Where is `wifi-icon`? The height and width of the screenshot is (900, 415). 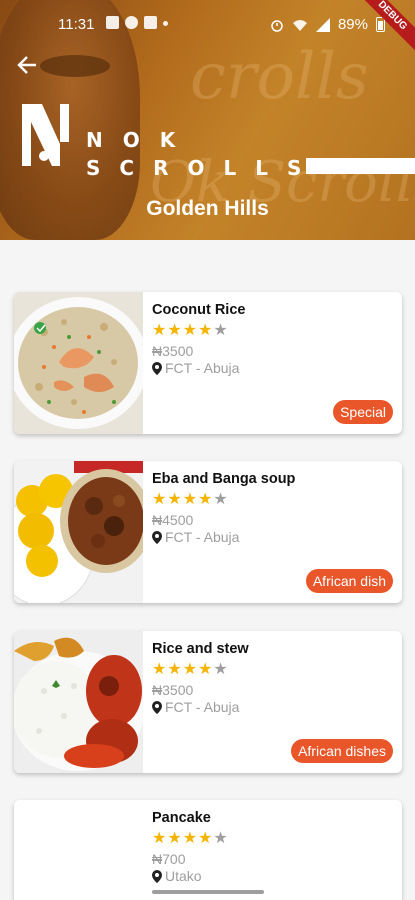 wifi-icon is located at coordinates (299, 25).